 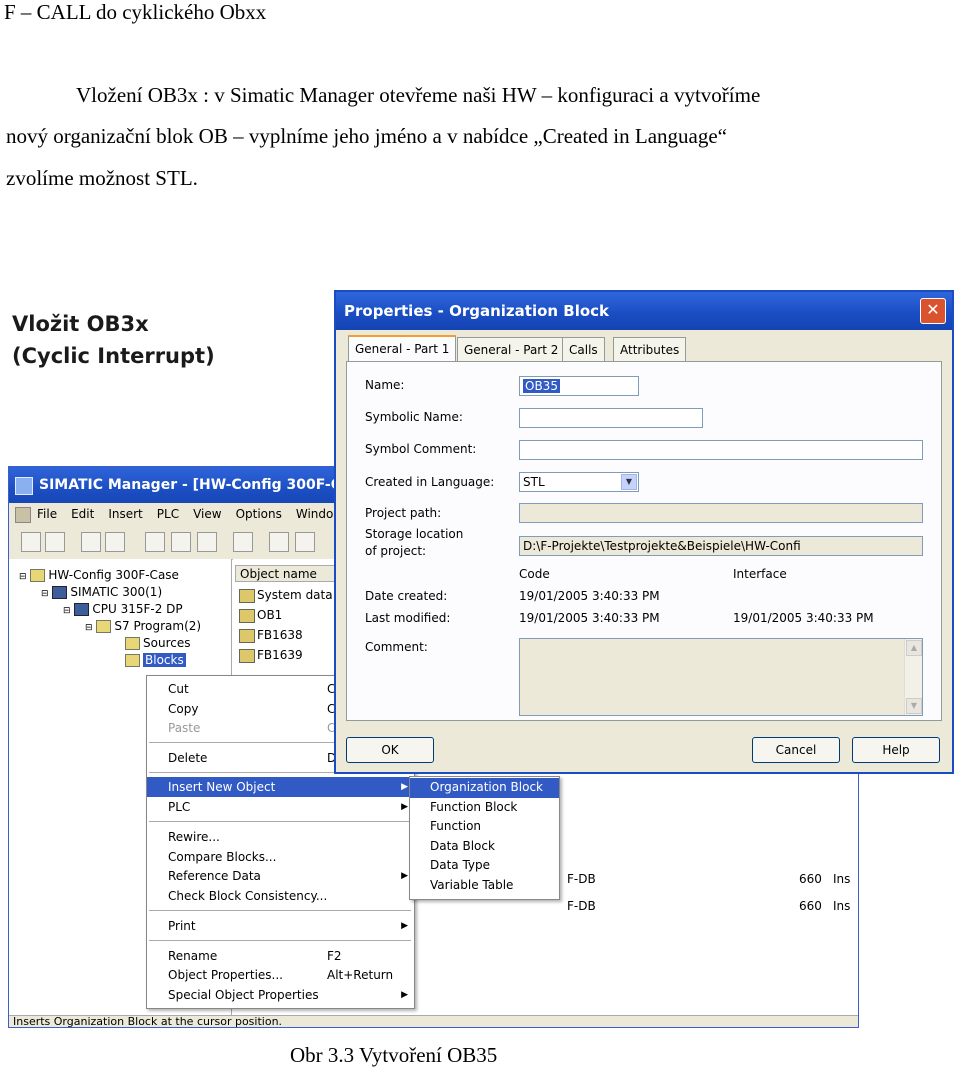 I want to click on accessible-nodes-icon, so click(x=91, y=542).